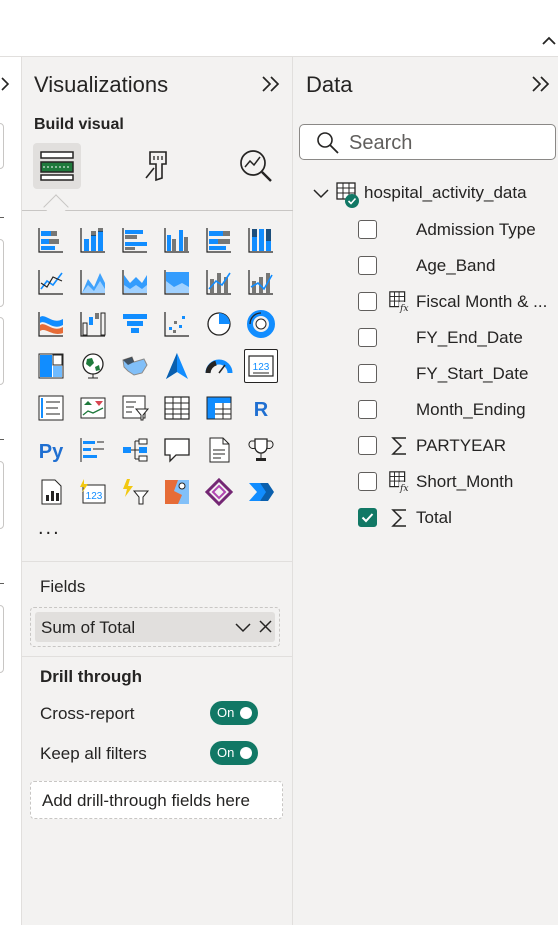 Image resolution: width=558 pixels, height=925 pixels. I want to click on matrix-icon, so click(219, 408).